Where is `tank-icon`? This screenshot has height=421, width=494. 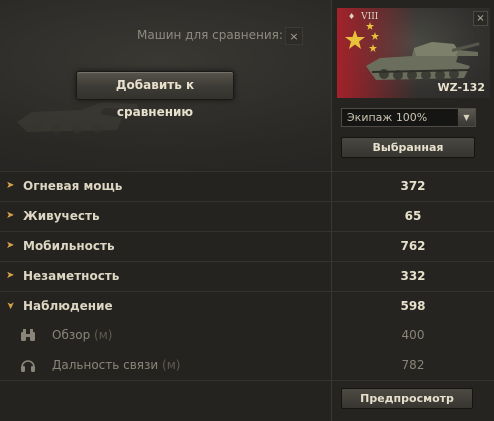
tank-icon is located at coordinates (423, 61).